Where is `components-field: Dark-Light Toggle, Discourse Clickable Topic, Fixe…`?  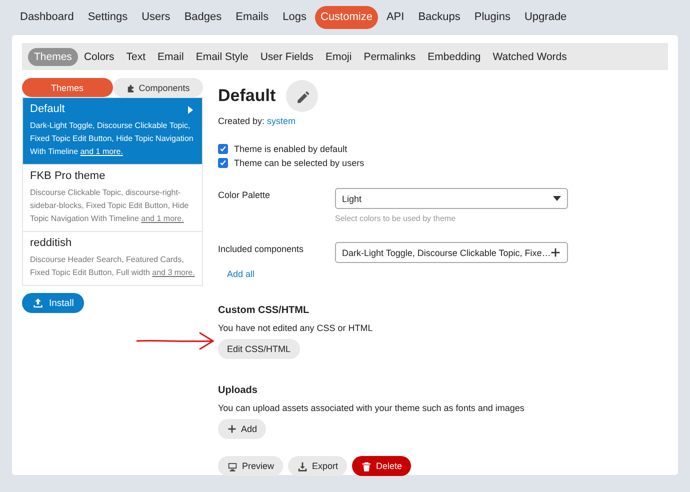
components-field: Dark-Light Toggle, Discourse Clickable Topic, Fixe… is located at coordinates (451, 252).